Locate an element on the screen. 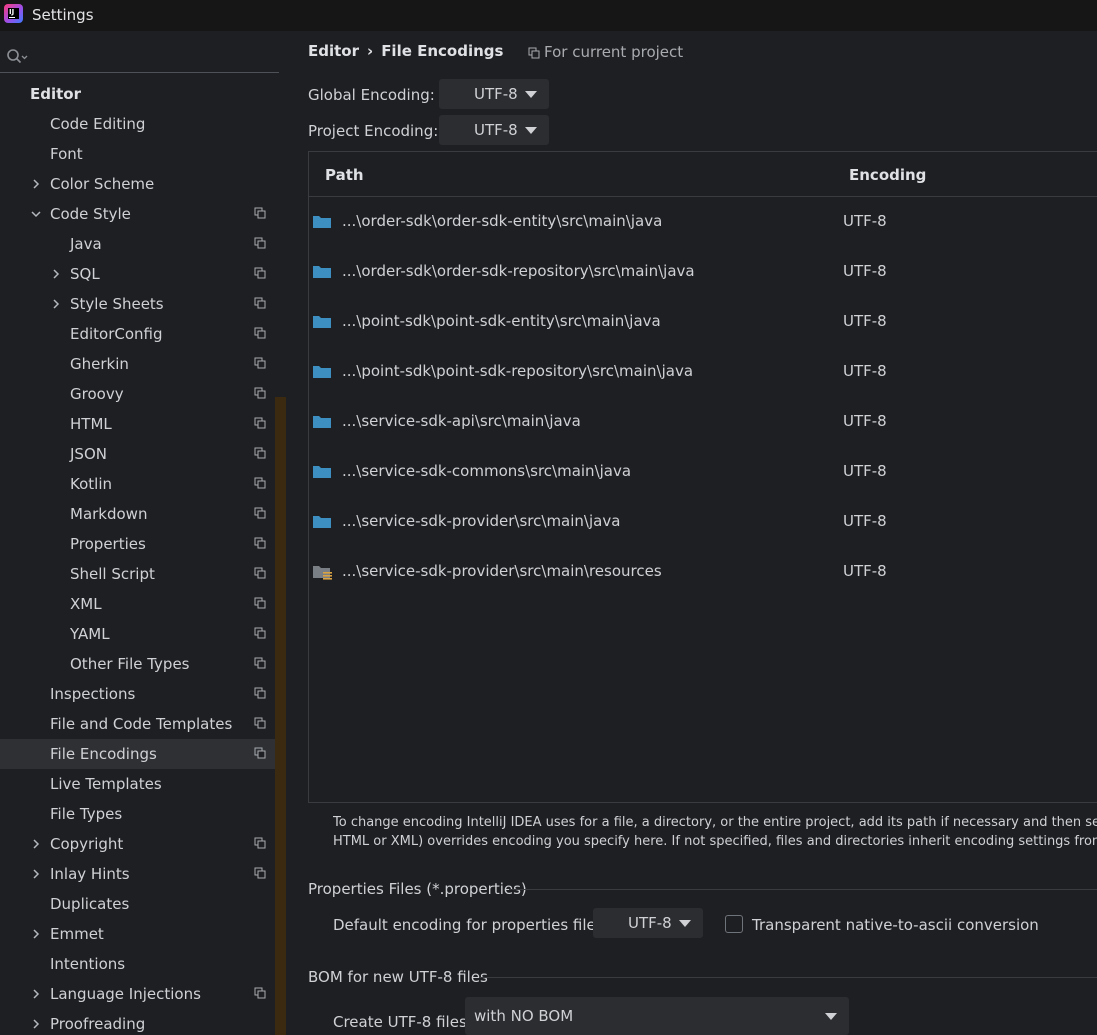 The width and height of the screenshot is (1097, 1035). column-header-path: Path is located at coordinates (344, 175).